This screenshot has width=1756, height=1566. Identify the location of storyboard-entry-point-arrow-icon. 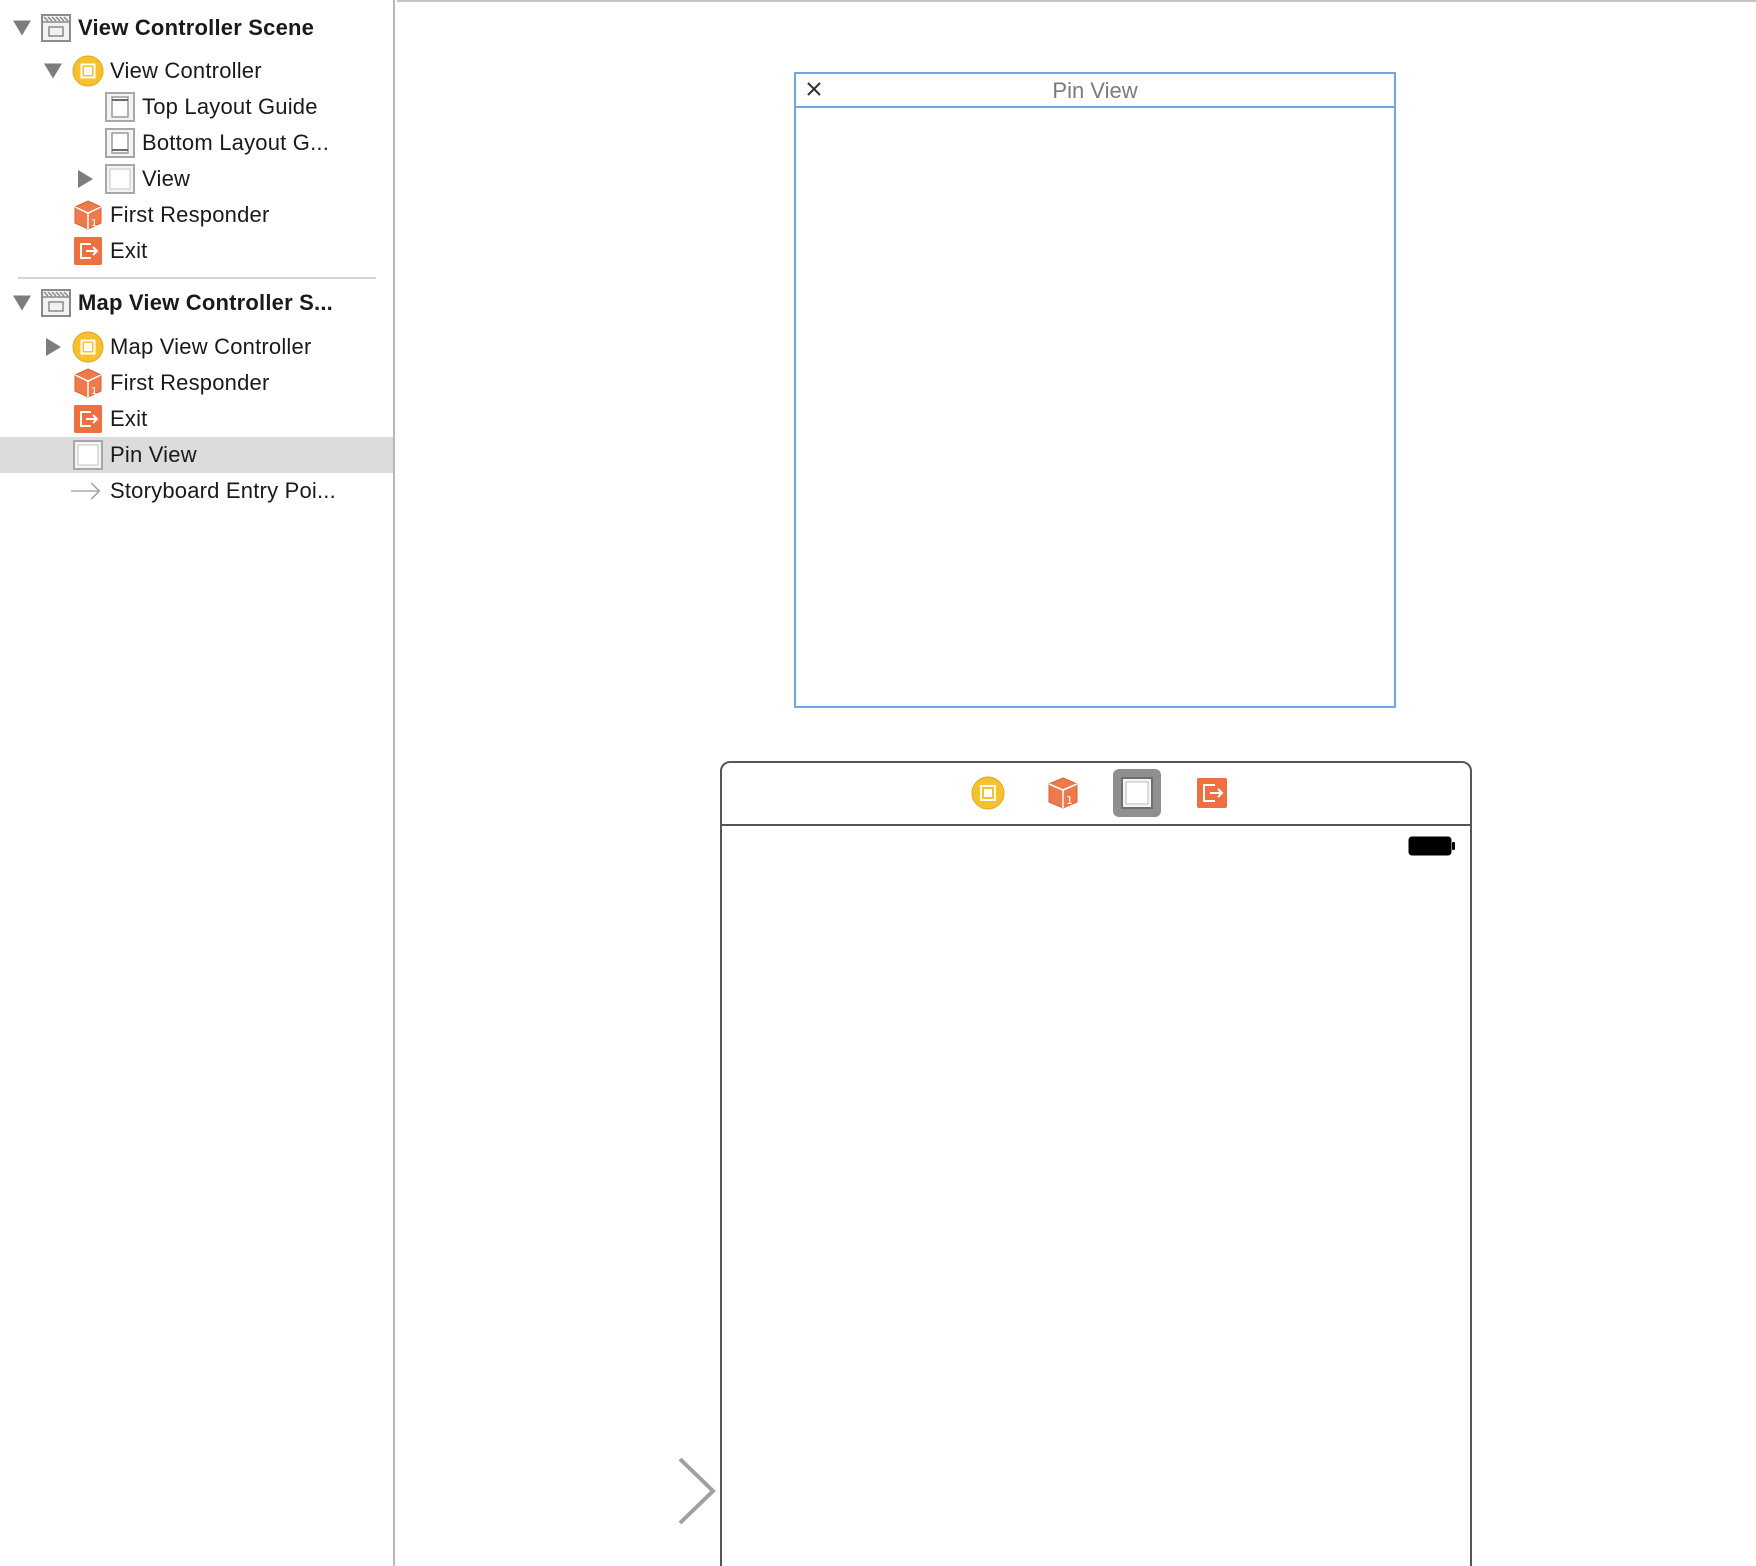
(620, 1491).